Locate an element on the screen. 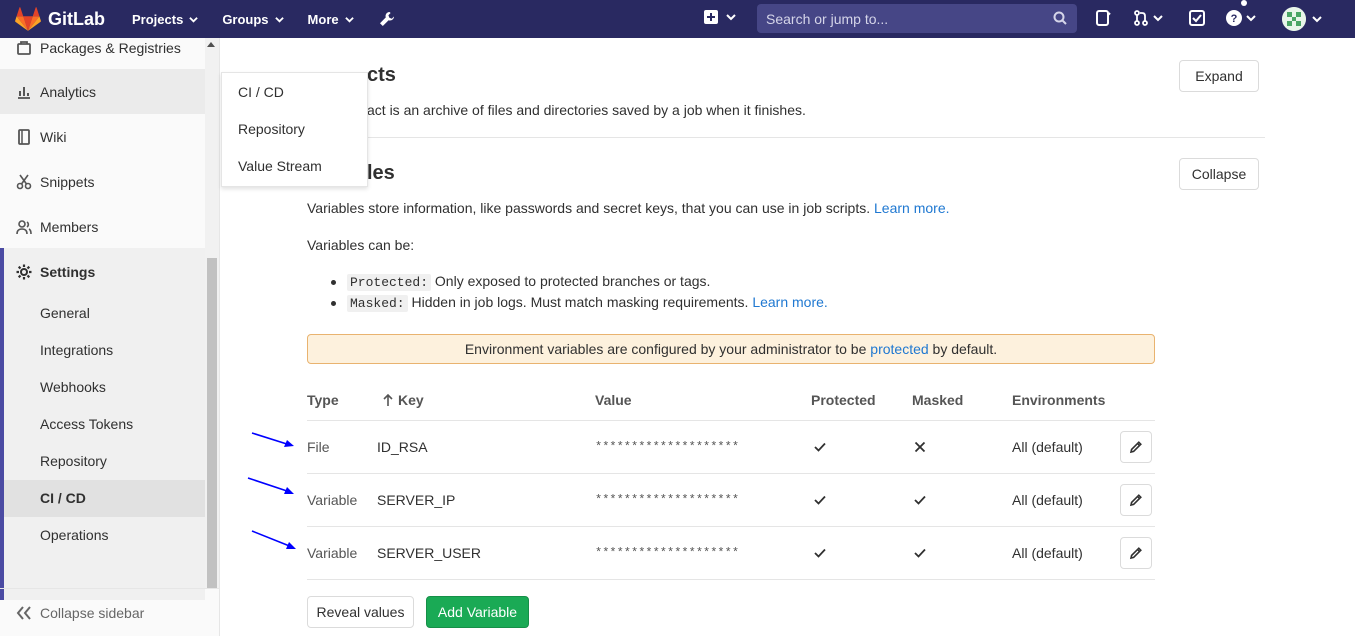  merge-request-icon is located at coordinates (1141, 18).